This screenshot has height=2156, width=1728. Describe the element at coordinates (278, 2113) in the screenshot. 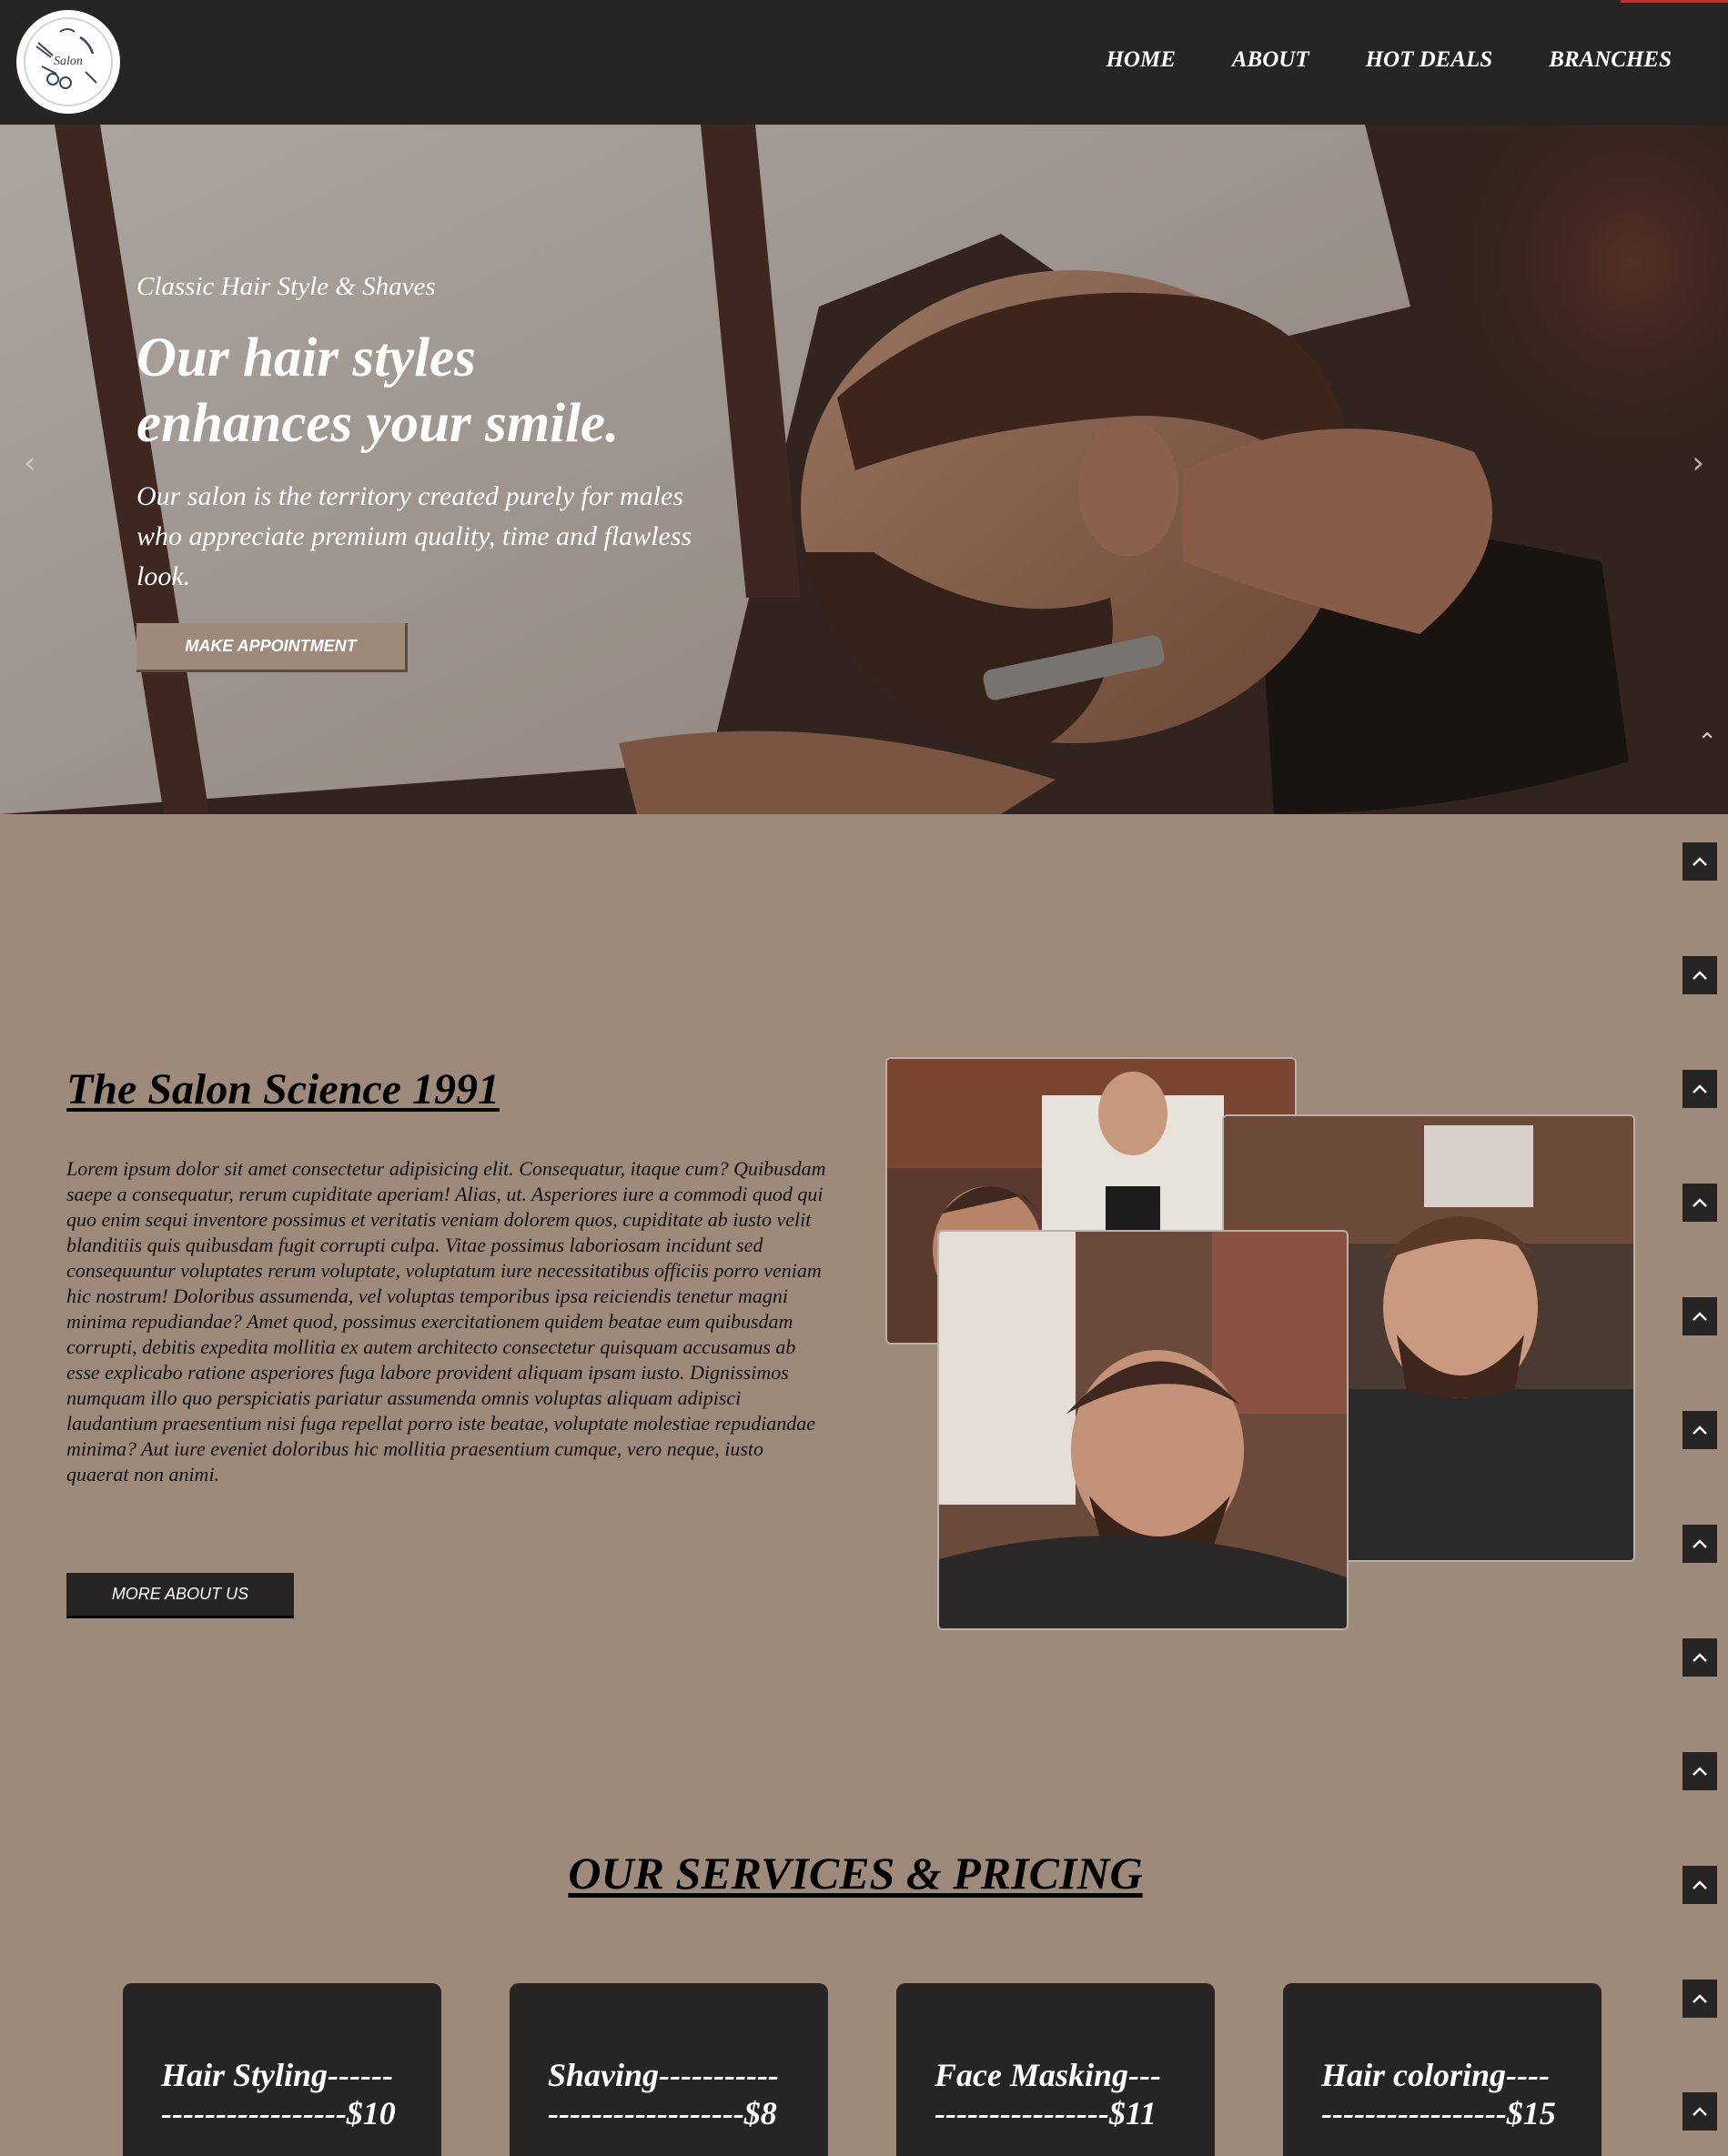

I see `service-price: -----------------$10` at that location.